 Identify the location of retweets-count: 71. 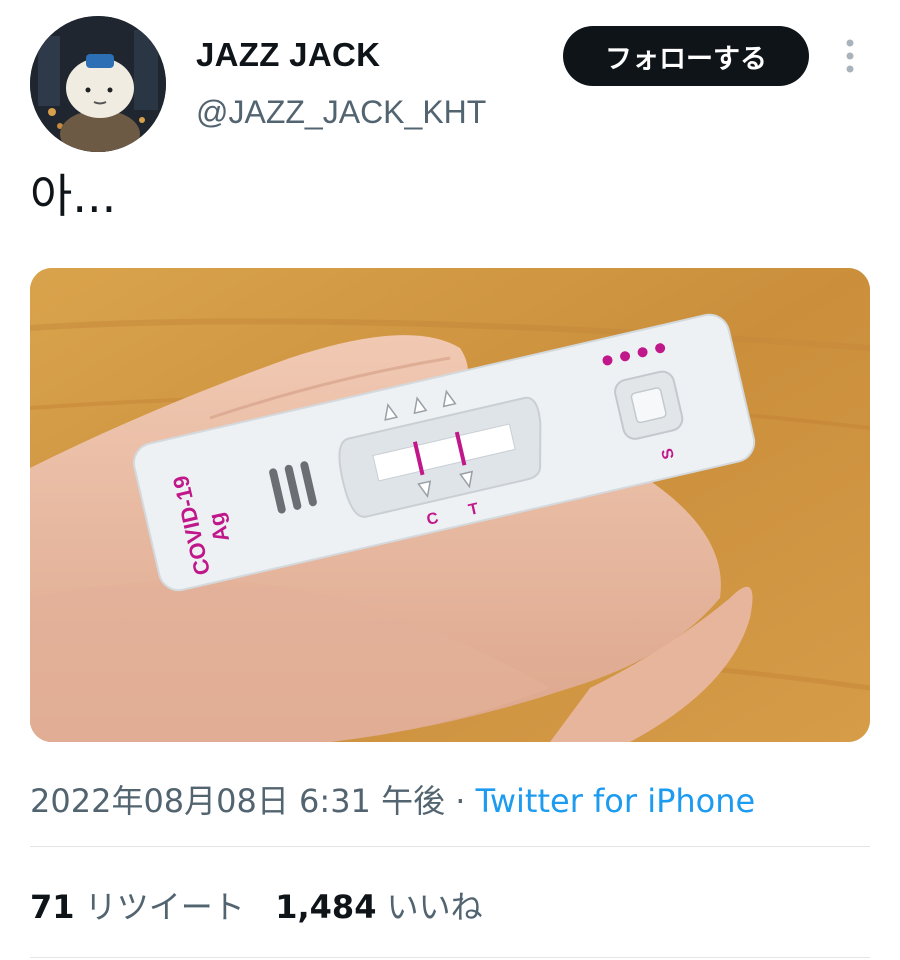
(52, 907).